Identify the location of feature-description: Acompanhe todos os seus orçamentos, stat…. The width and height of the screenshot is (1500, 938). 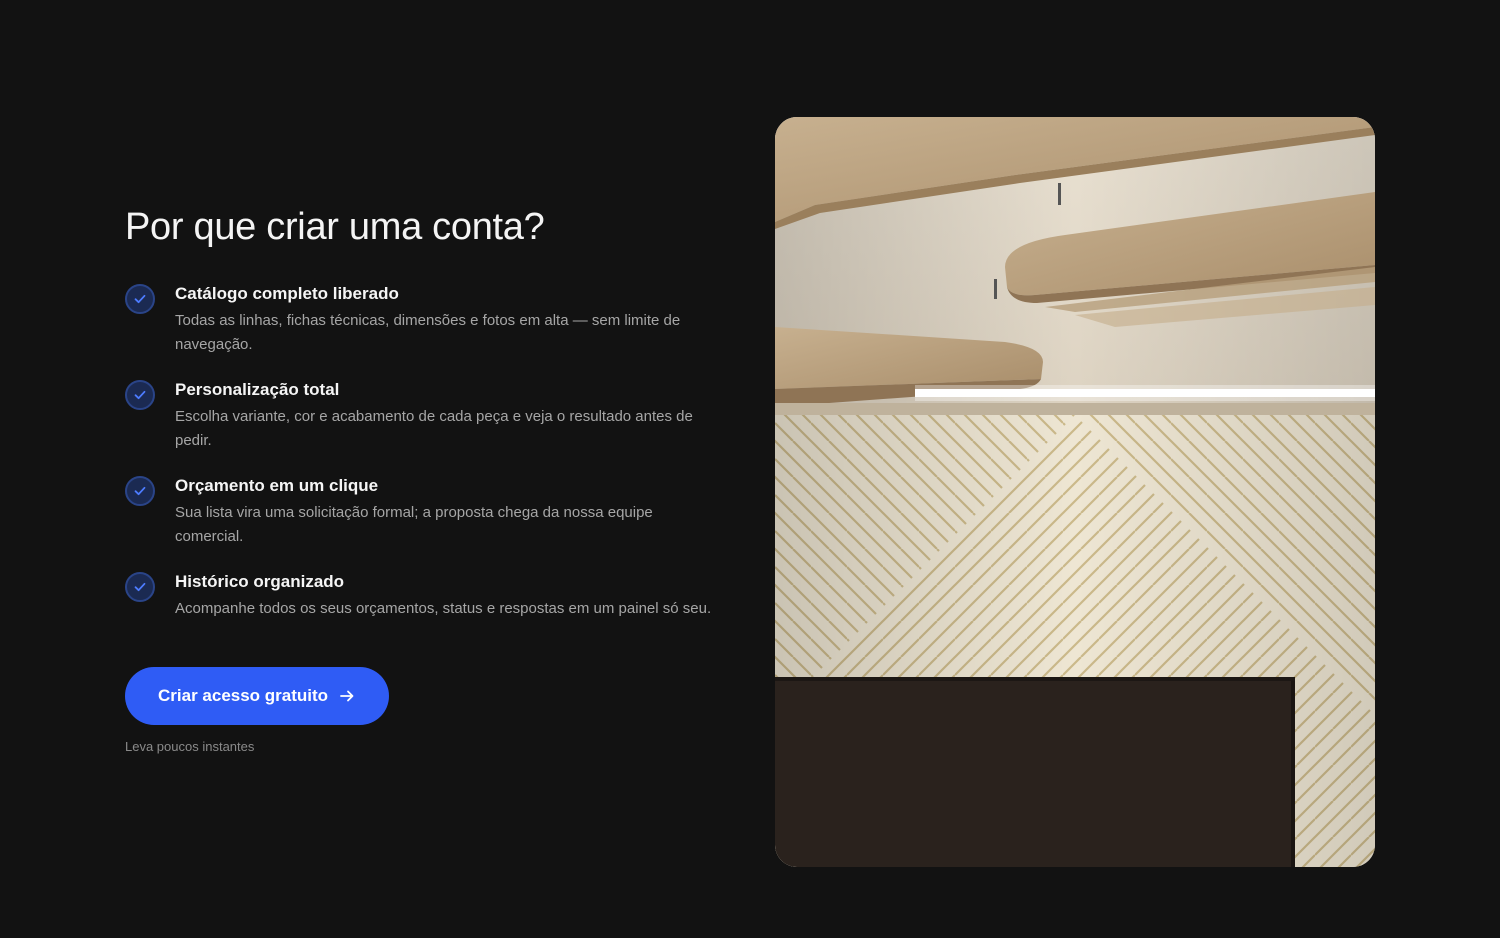
(443, 608).